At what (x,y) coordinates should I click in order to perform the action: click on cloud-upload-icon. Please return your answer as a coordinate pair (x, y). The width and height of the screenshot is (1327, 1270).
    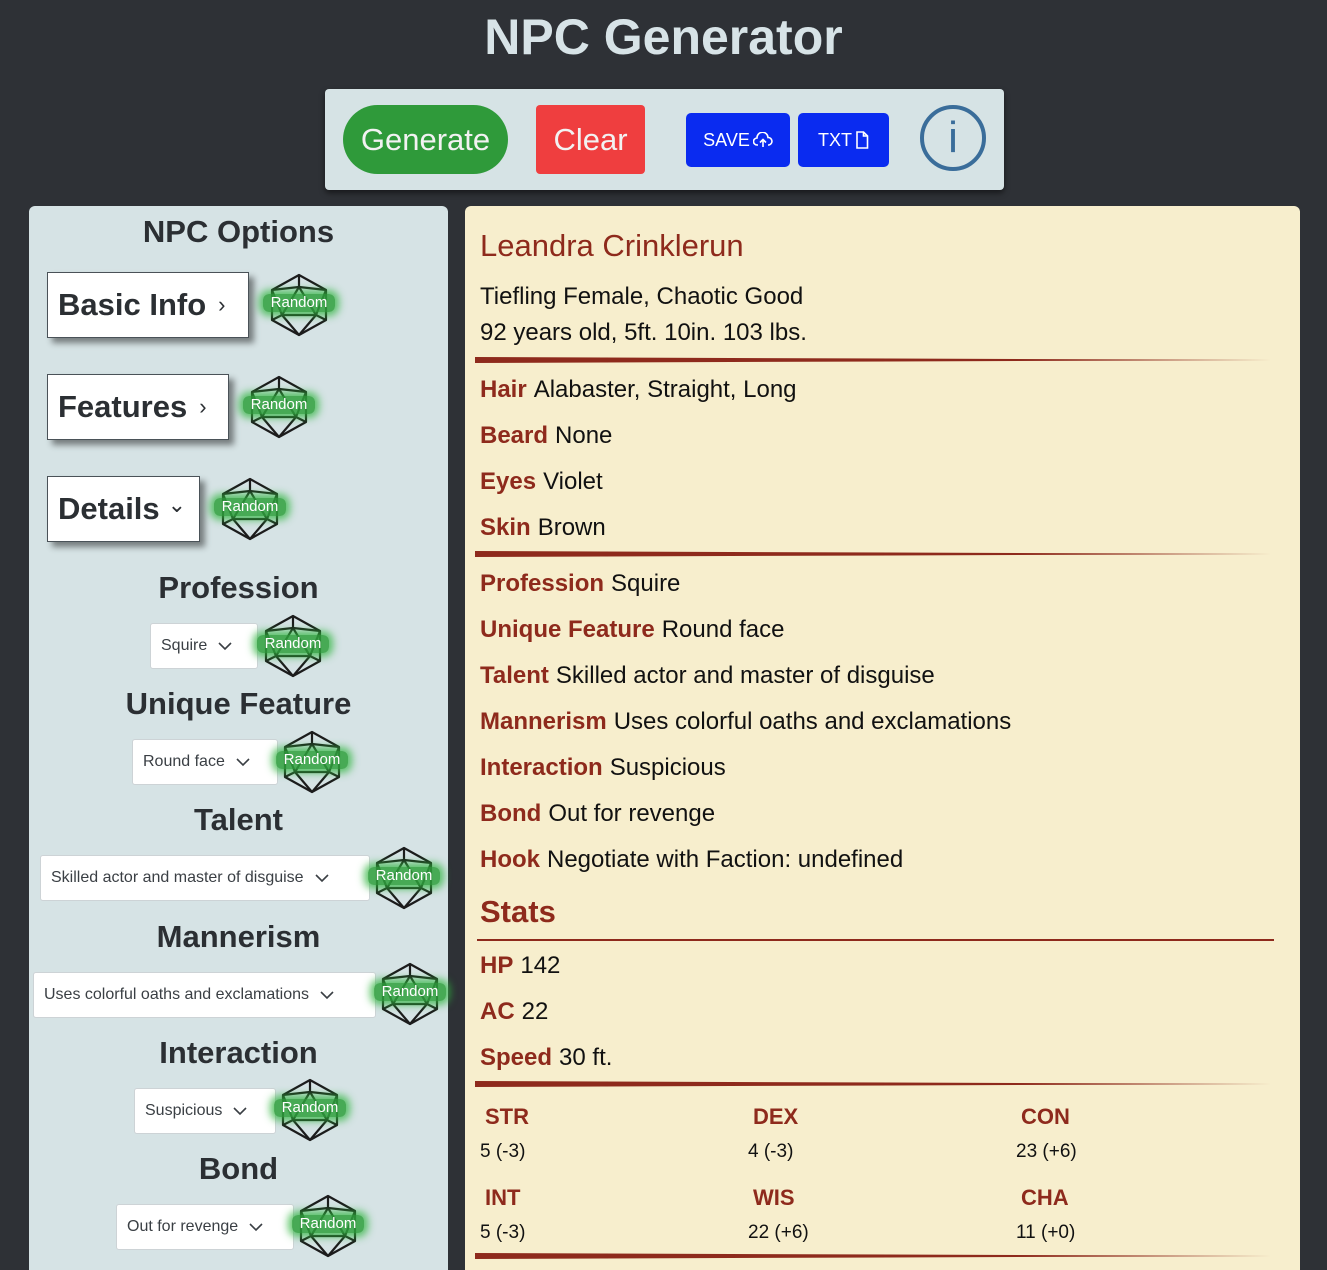
    Looking at the image, I should click on (762, 139).